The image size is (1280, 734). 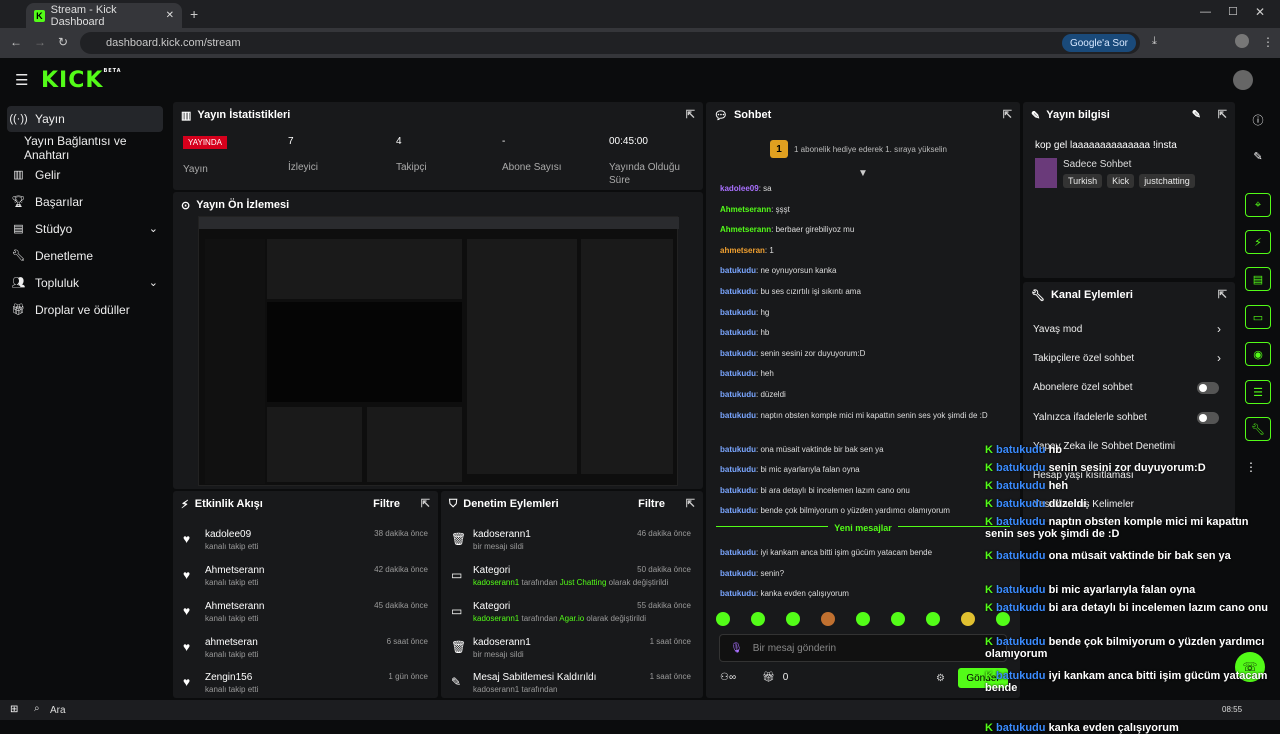 What do you see at coordinates (865, 189) in the screenshot?
I see `chat-message: kadolee09: sa` at bounding box center [865, 189].